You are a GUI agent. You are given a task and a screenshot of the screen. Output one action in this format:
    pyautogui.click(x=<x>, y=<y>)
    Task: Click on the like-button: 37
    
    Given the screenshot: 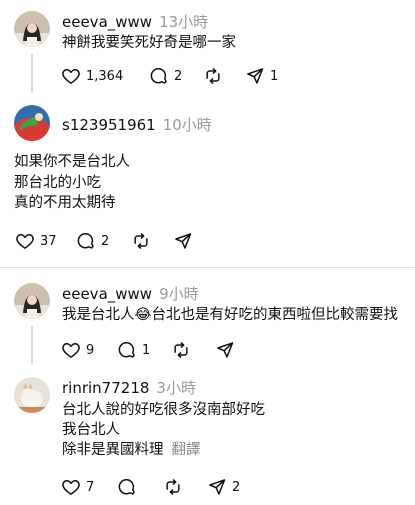 What is the action you would take?
    pyautogui.click(x=45, y=241)
    